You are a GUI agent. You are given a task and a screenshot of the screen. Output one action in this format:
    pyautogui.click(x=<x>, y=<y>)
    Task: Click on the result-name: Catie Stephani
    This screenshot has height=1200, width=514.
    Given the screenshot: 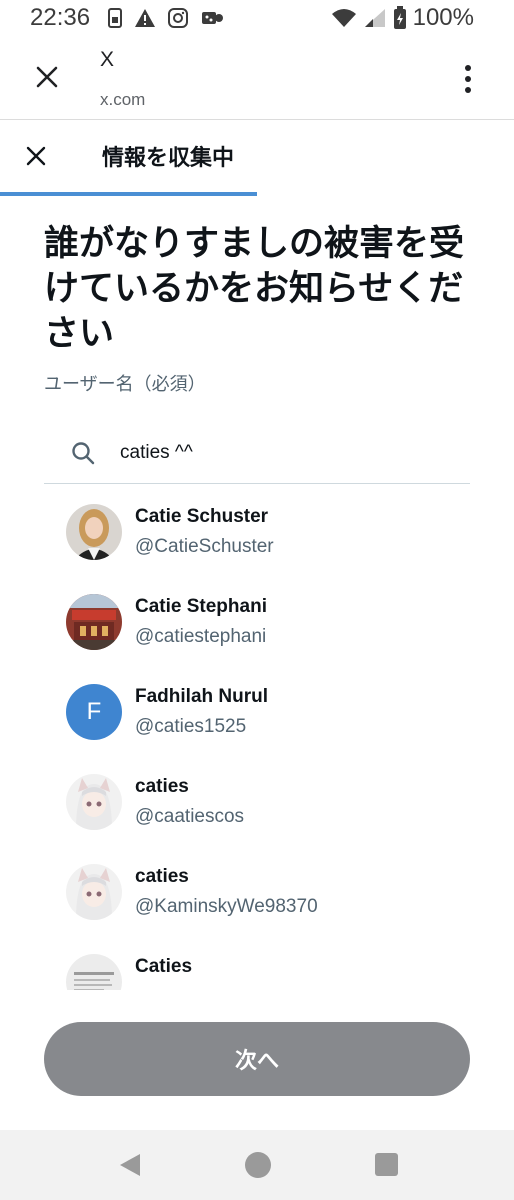 What is the action you would take?
    pyautogui.click(x=201, y=606)
    